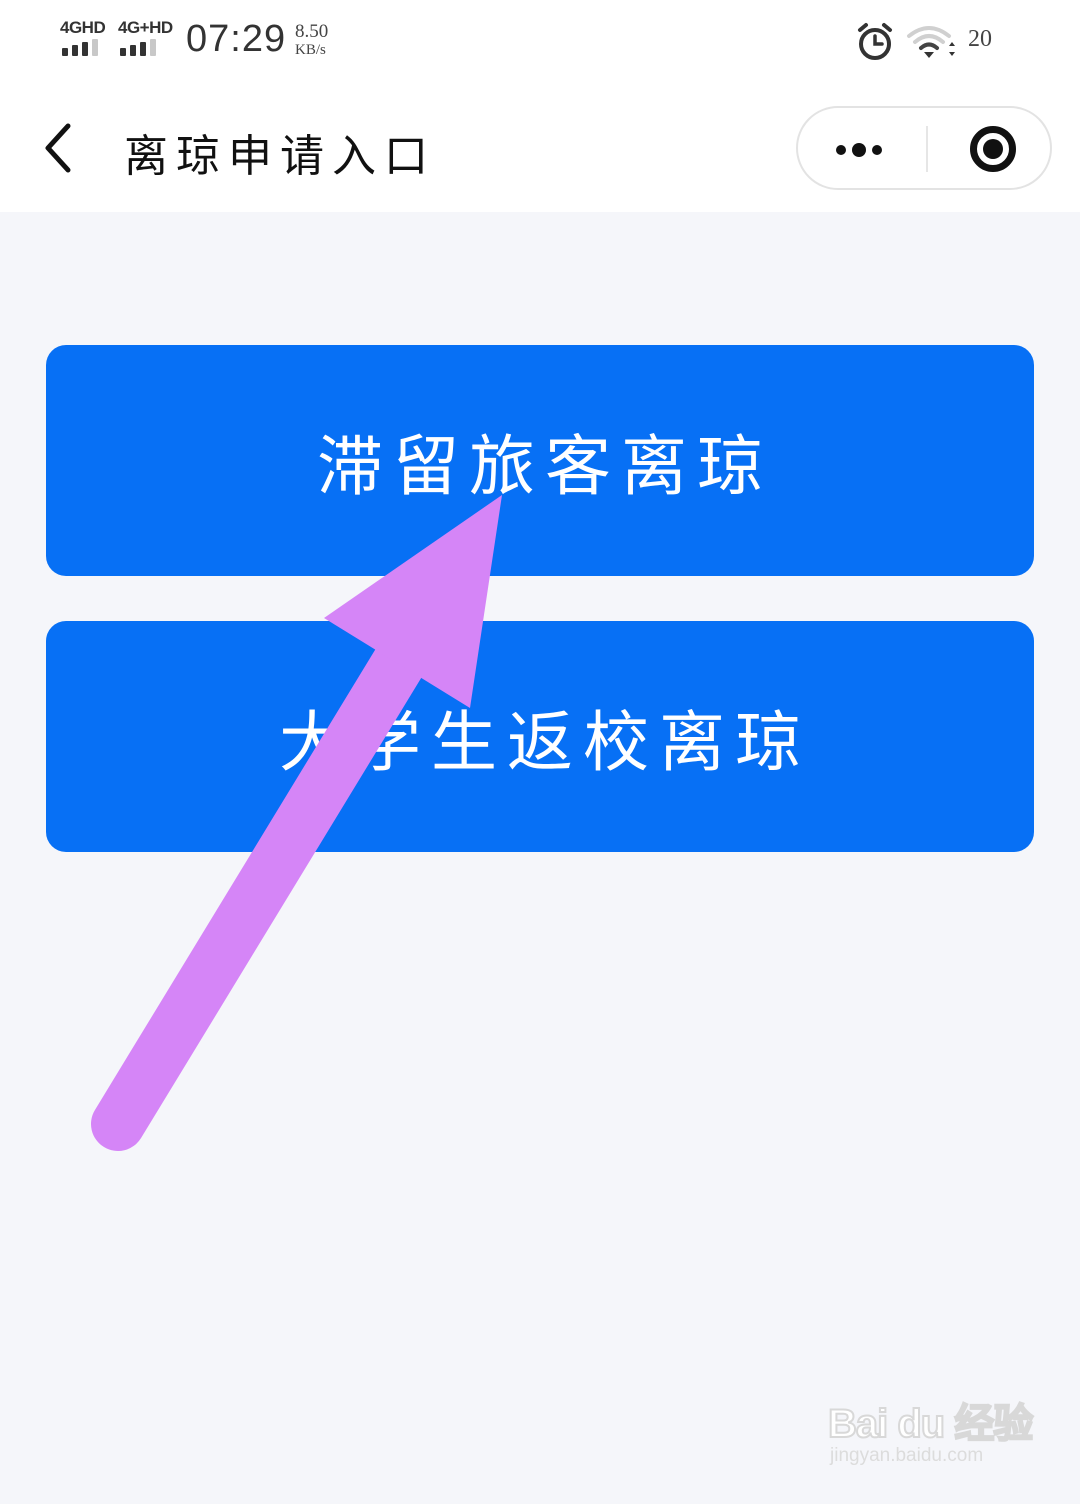  I want to click on close-miniprogram-button, so click(990, 148).